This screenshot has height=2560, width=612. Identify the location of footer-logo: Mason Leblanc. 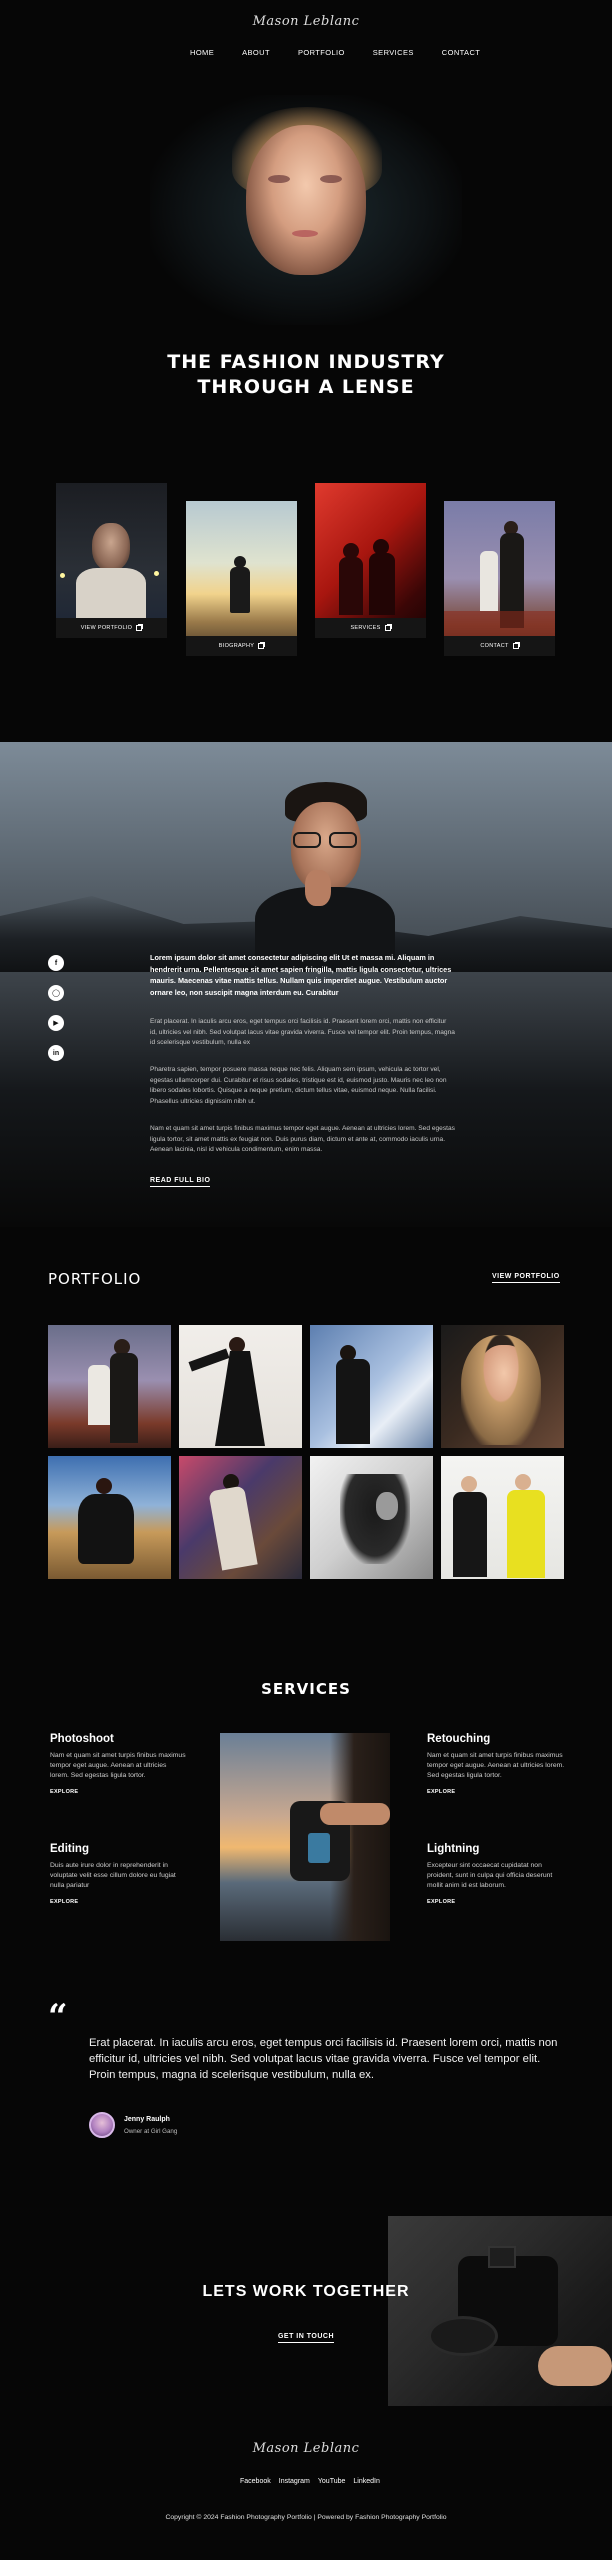
(306, 2448).